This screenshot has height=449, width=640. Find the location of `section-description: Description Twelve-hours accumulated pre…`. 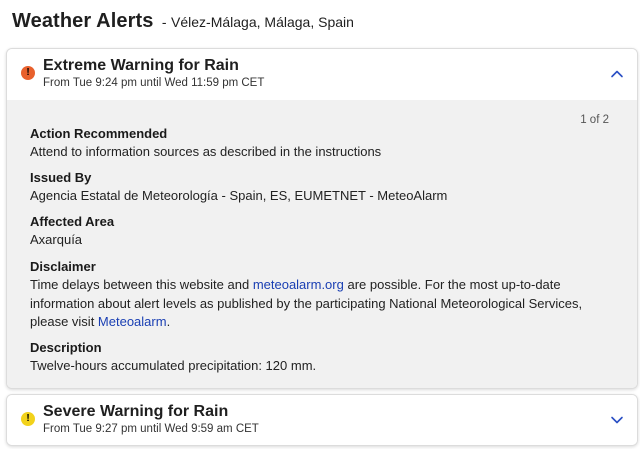

section-description: Description Twelve-hours accumulated pre… is located at coordinates (325, 358).